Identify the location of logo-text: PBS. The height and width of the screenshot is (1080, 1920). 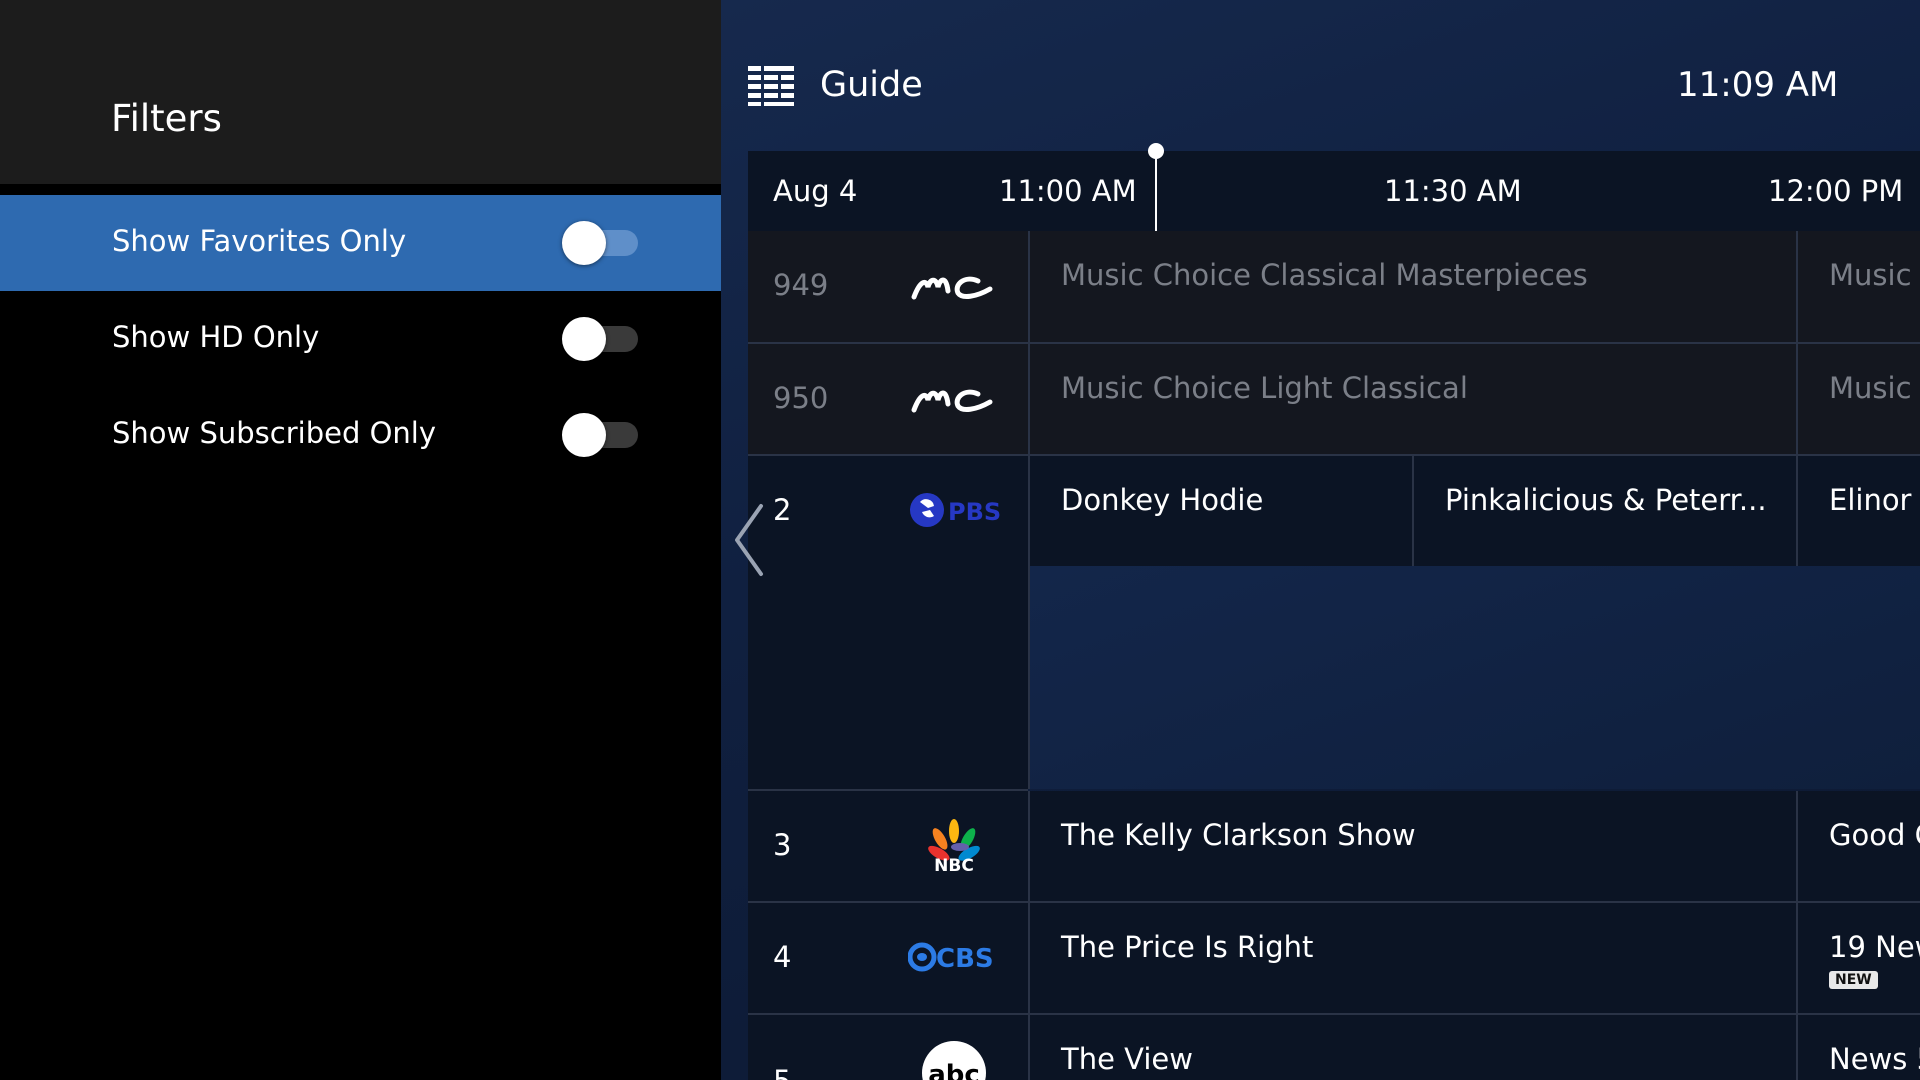
(974, 512).